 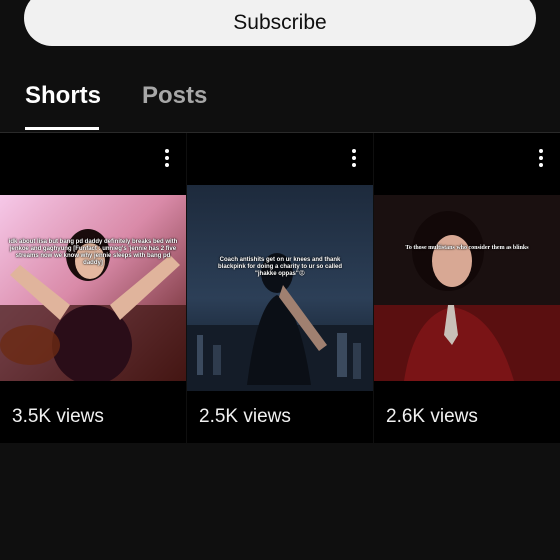 What do you see at coordinates (58, 416) in the screenshot?
I see `short-views: 3.5K views` at bounding box center [58, 416].